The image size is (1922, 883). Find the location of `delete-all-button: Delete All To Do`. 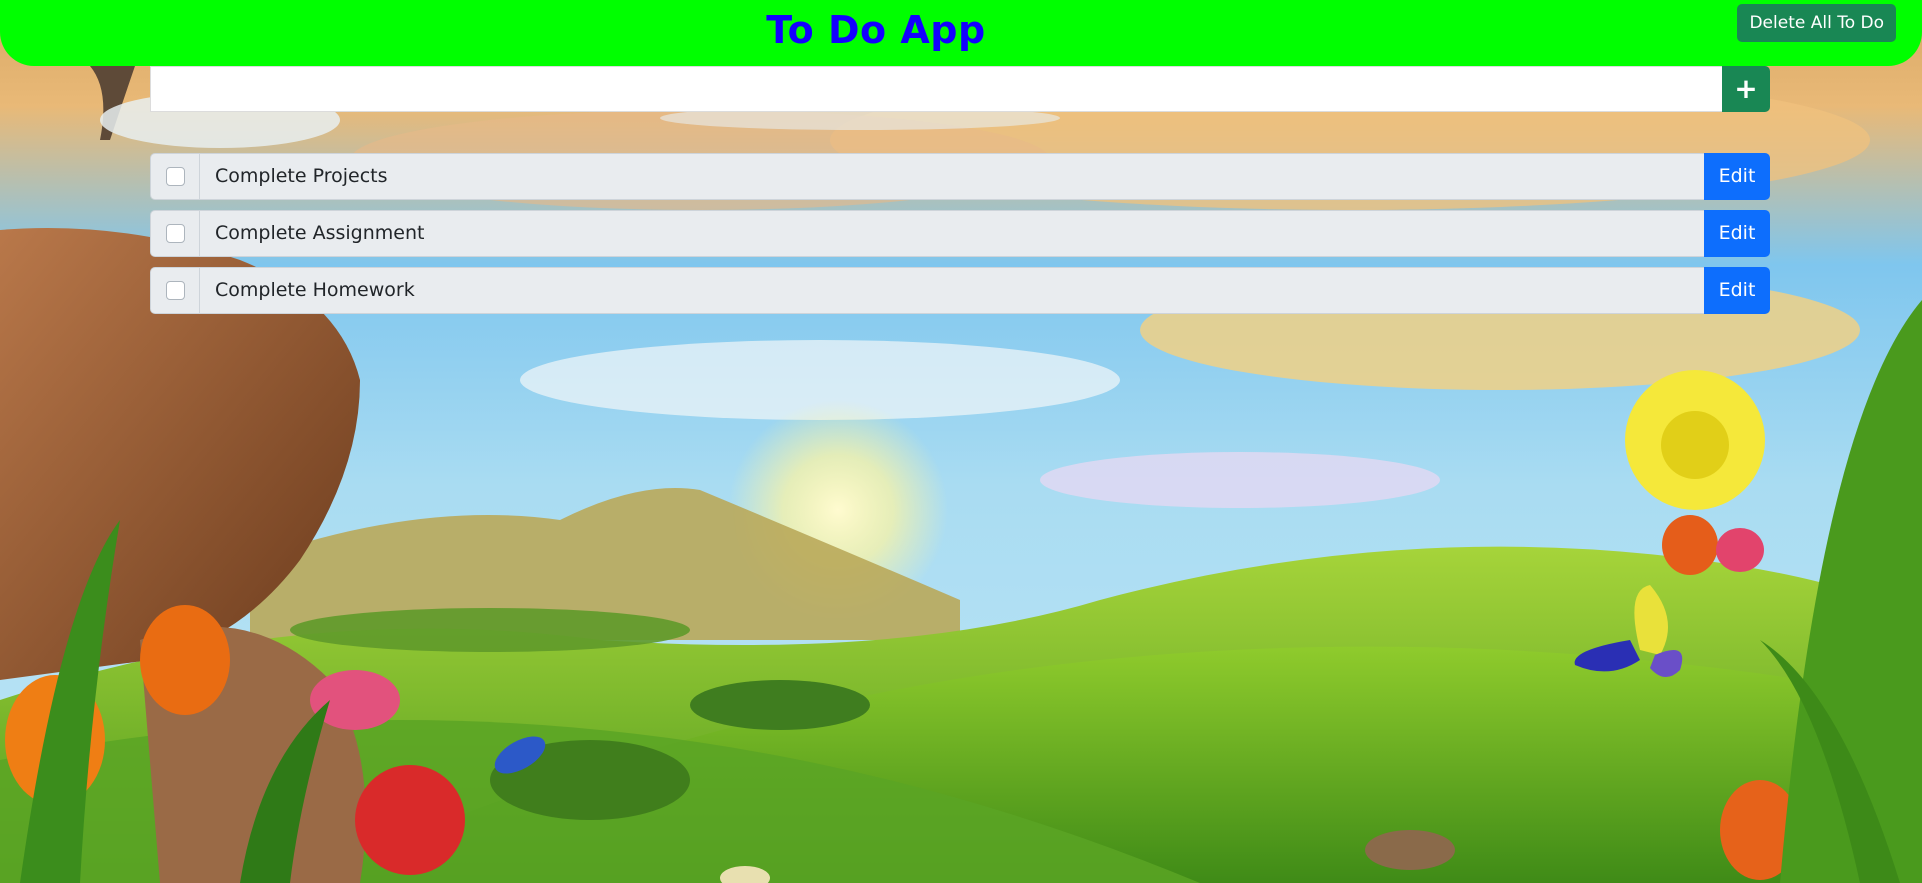

delete-all-button: Delete All To Do is located at coordinates (1816, 23).